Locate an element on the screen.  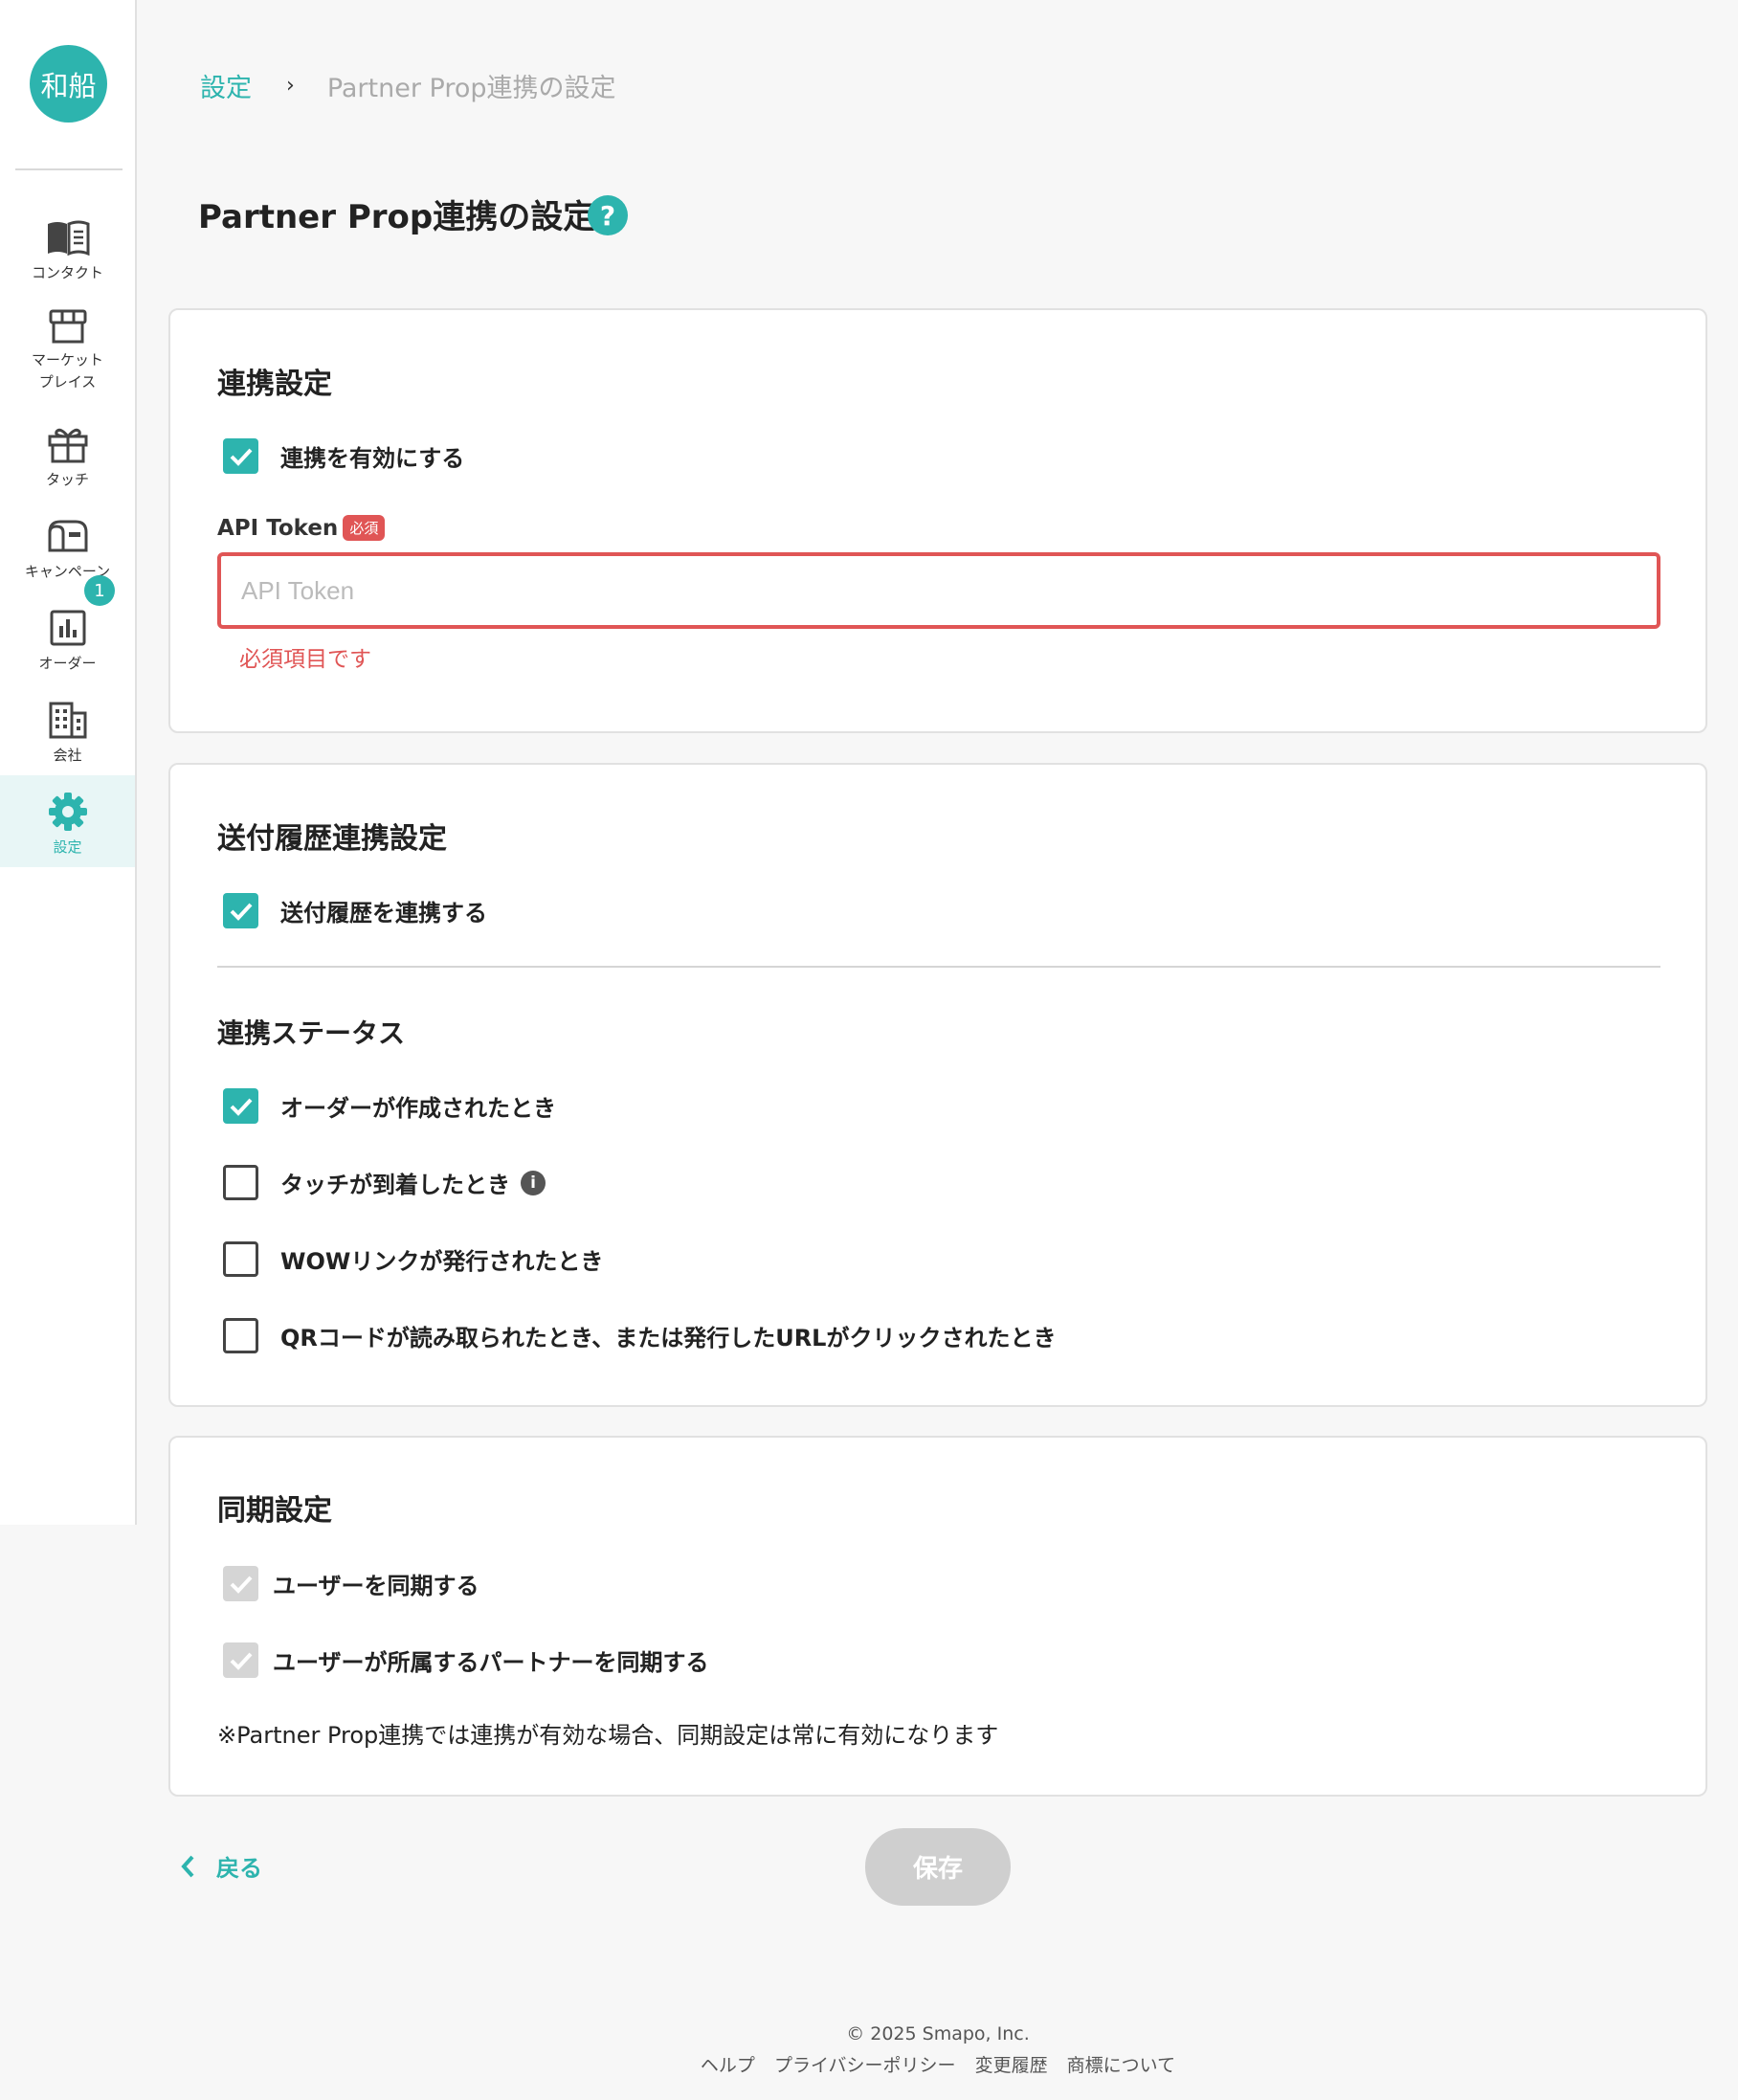
field-label-text: API Token is located at coordinates (278, 528).